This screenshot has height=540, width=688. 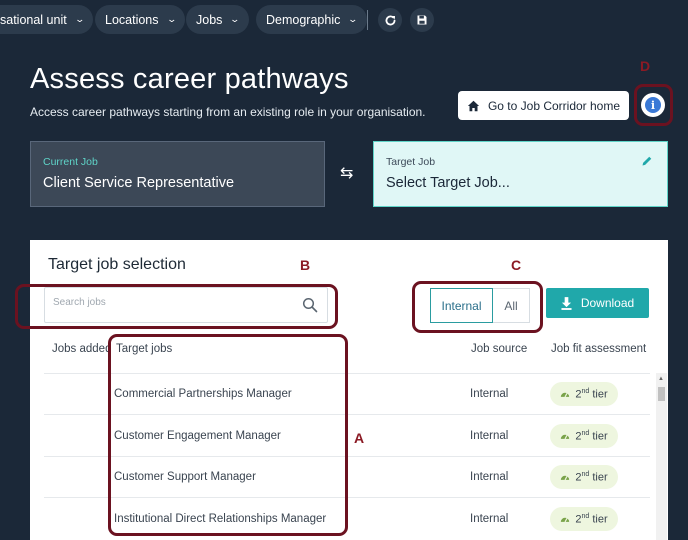 I want to click on page-title: Assess career pathways, so click(x=189, y=79).